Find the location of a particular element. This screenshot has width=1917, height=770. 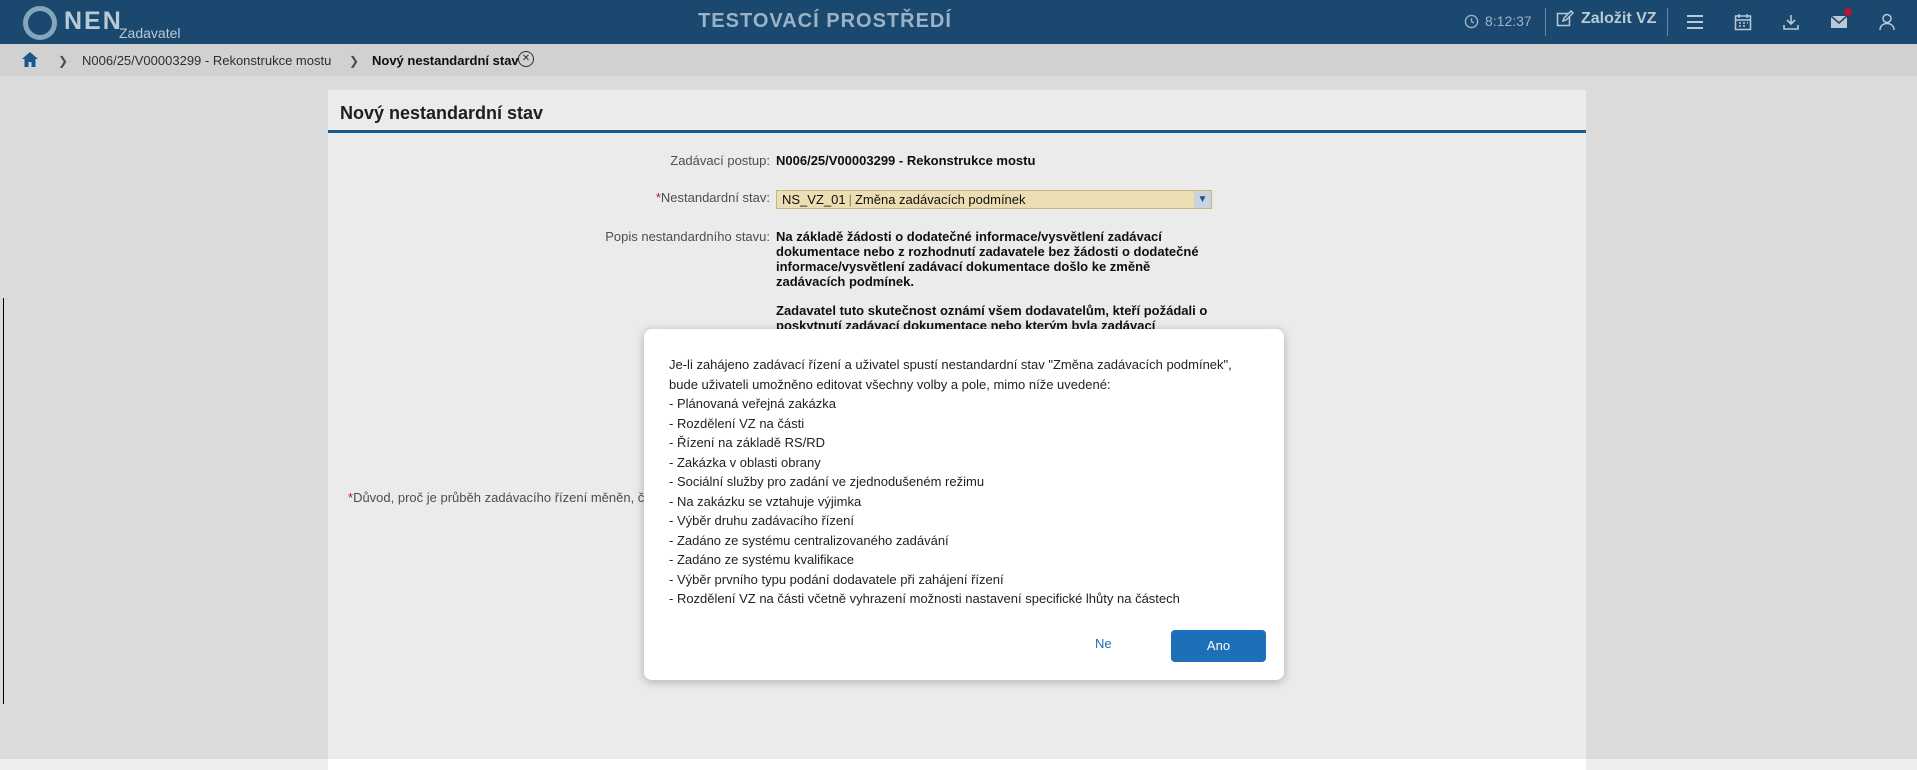

list-item: - Řízení na základě RS/RD is located at coordinates (747, 442).